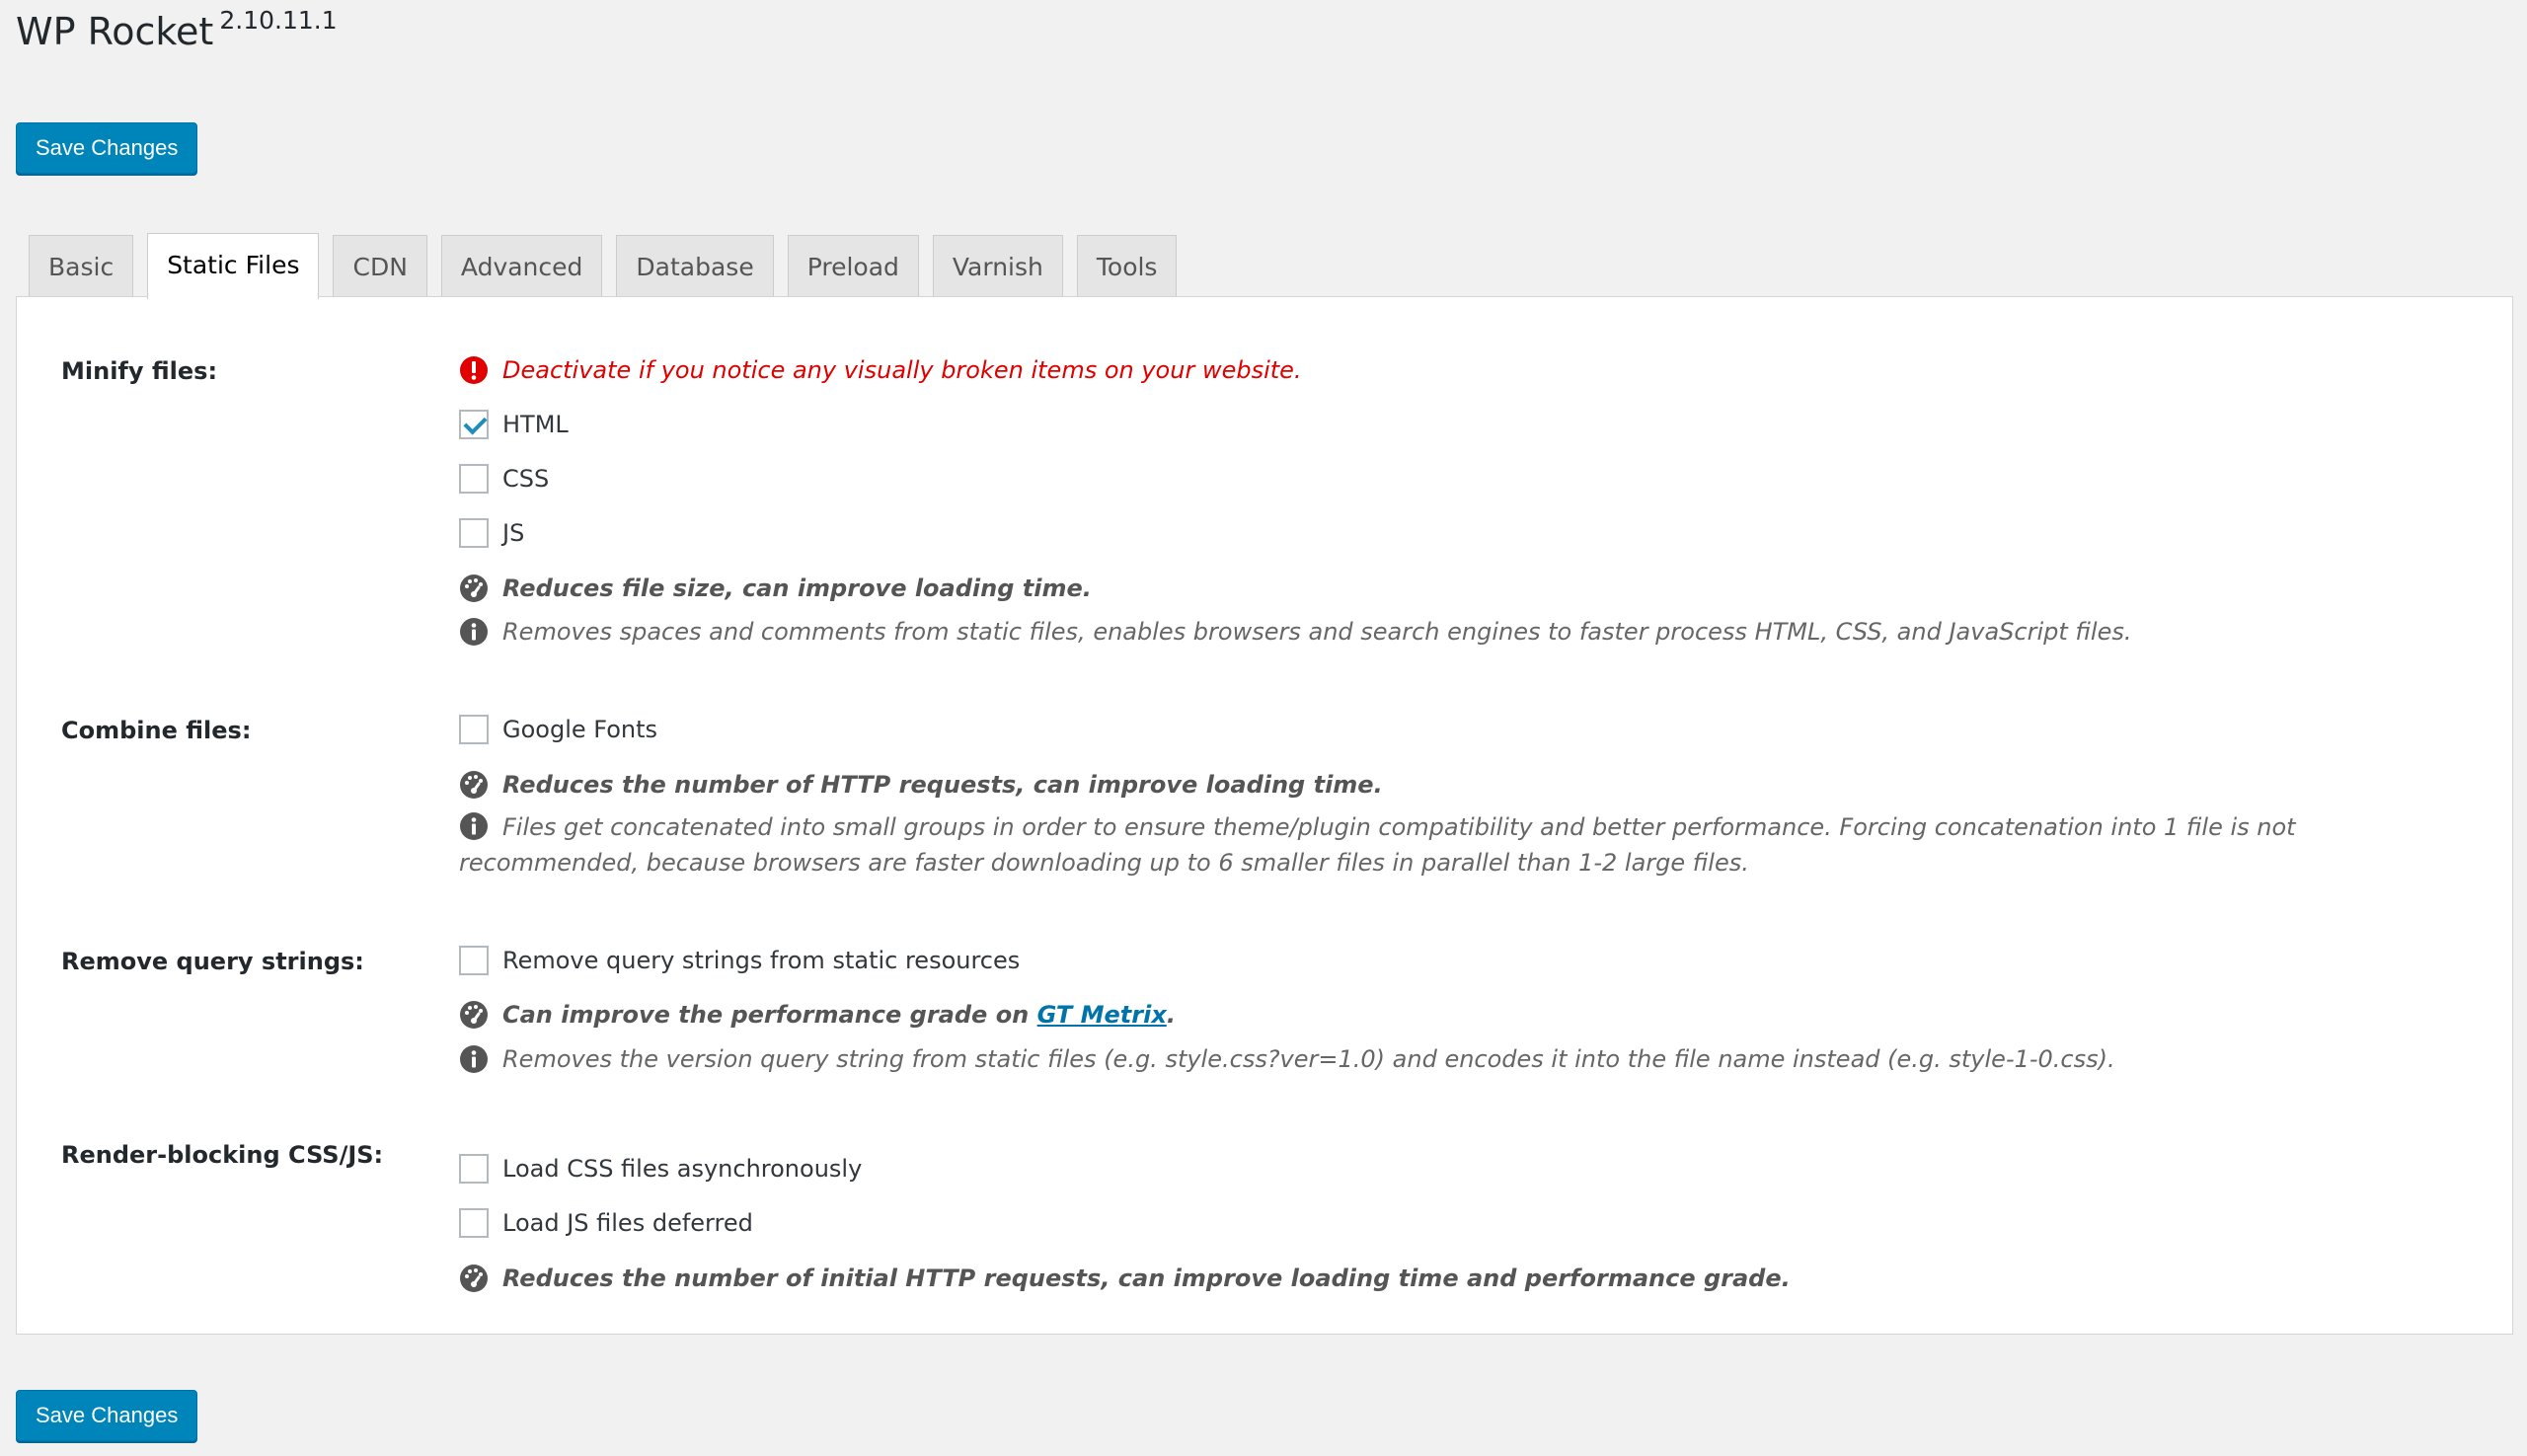 The height and width of the screenshot is (1456, 2527). I want to click on minify-html-checkbox, so click(474, 424).